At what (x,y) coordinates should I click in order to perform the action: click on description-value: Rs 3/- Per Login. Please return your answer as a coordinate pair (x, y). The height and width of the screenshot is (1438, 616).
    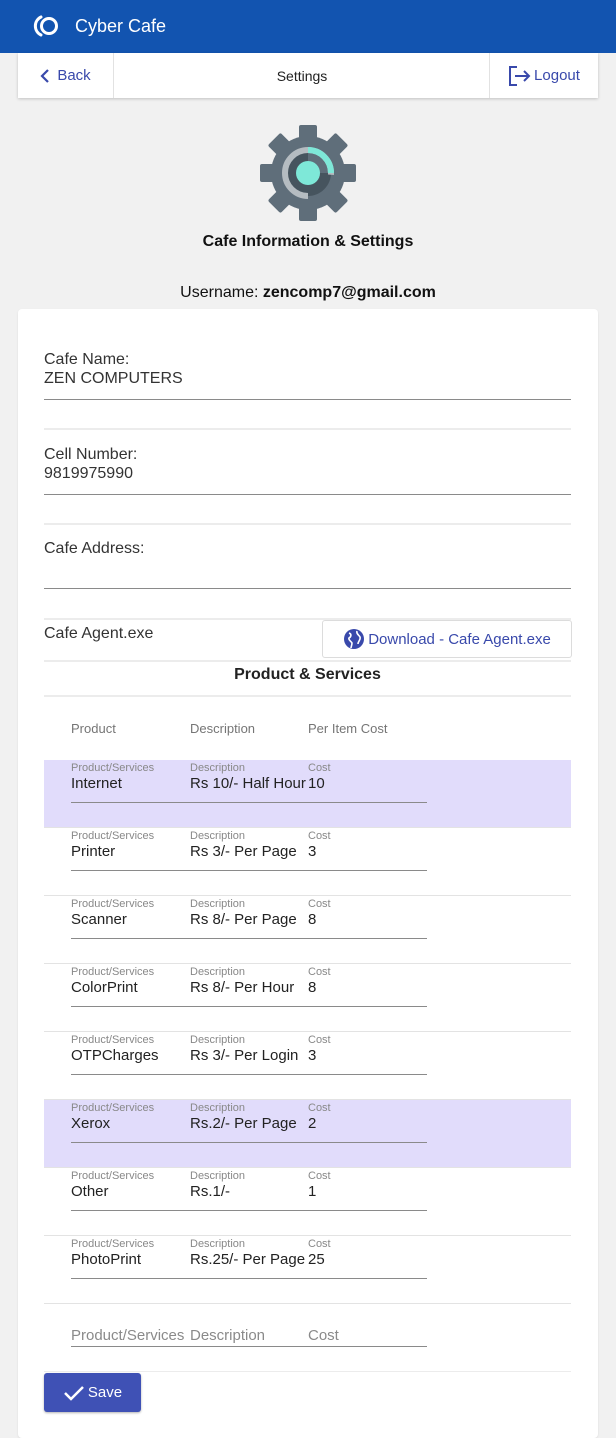
    Looking at the image, I should click on (244, 1055).